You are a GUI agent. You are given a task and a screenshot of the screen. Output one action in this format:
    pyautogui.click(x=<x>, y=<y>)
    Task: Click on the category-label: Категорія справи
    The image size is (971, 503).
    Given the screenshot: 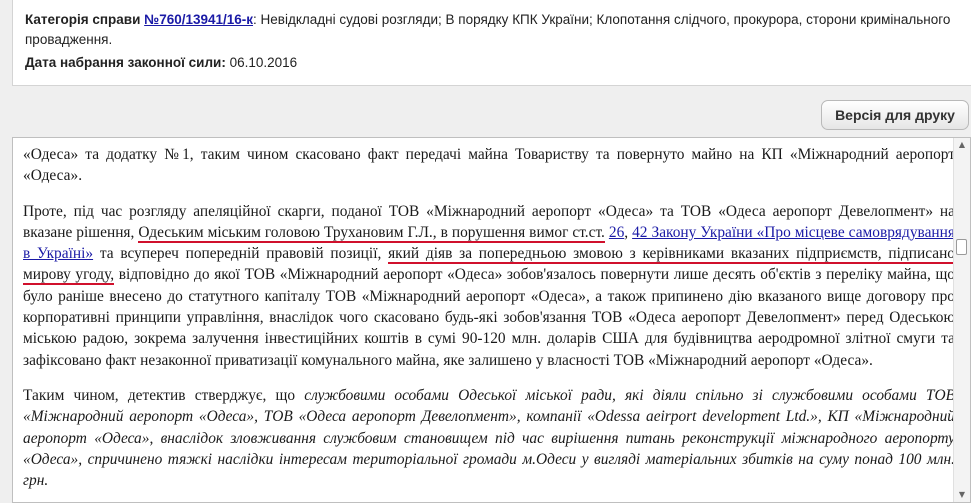 What is the action you would take?
    pyautogui.click(x=83, y=19)
    